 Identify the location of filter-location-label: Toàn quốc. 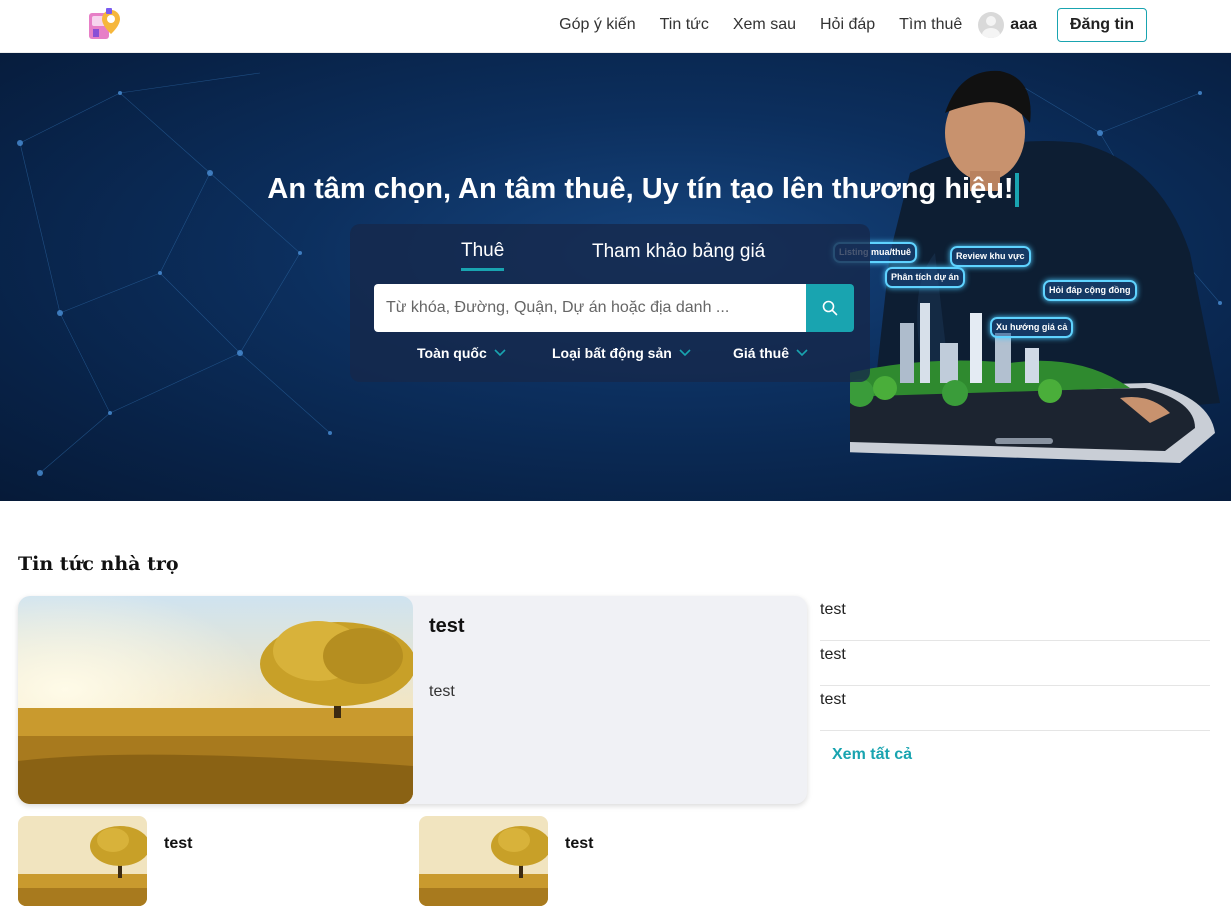
(452, 353).